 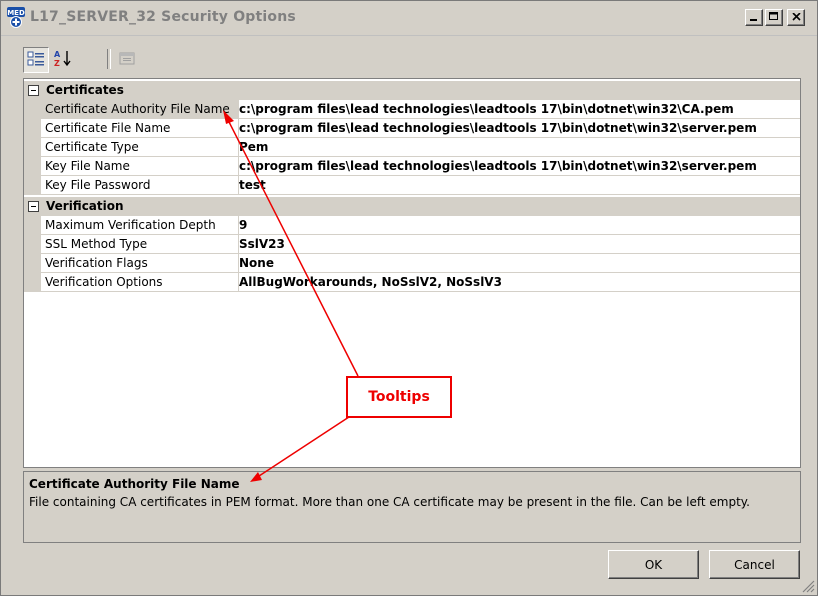 What do you see at coordinates (140, 225) in the screenshot?
I see `property-name: Maximum Verification Depth` at bounding box center [140, 225].